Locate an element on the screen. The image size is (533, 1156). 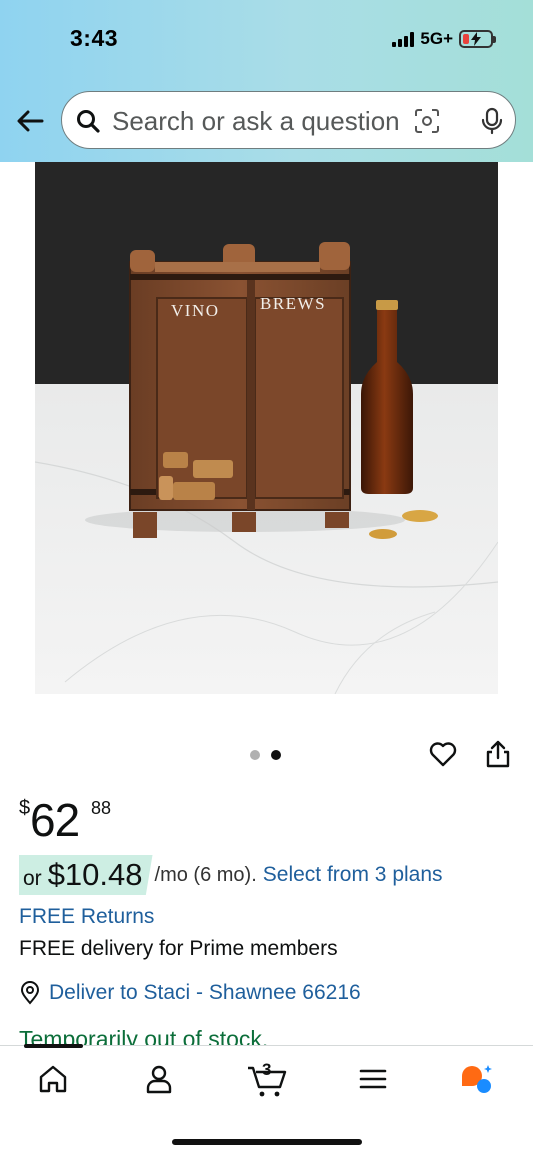
svg-text: VINO is located at coordinates (195, 310).